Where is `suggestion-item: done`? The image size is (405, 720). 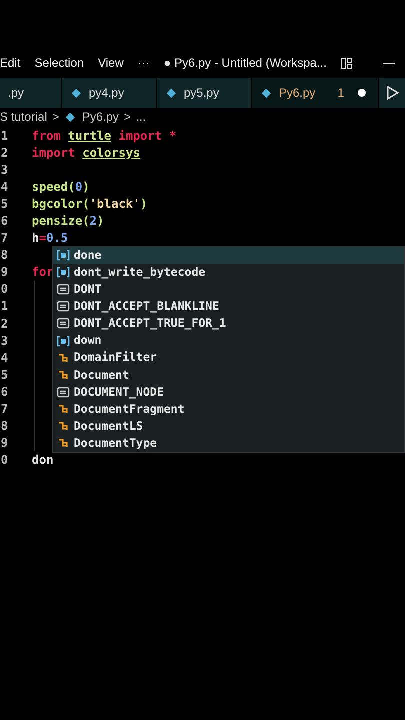
suggestion-item: done is located at coordinates (228, 255).